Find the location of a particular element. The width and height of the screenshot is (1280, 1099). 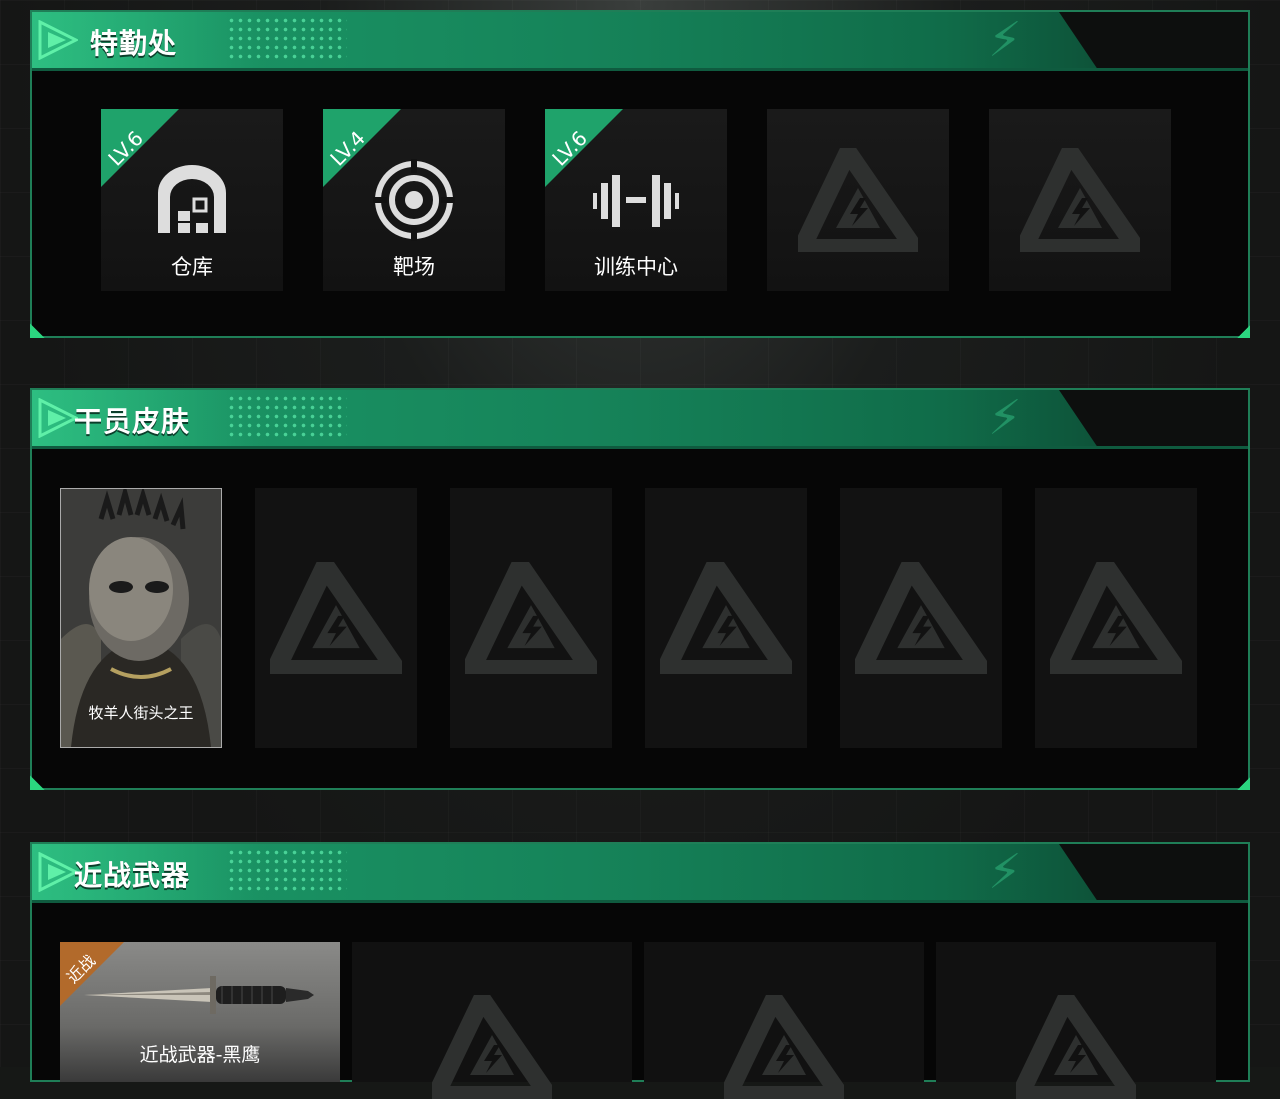

section-title: 特勤处 is located at coordinates (134, 43).